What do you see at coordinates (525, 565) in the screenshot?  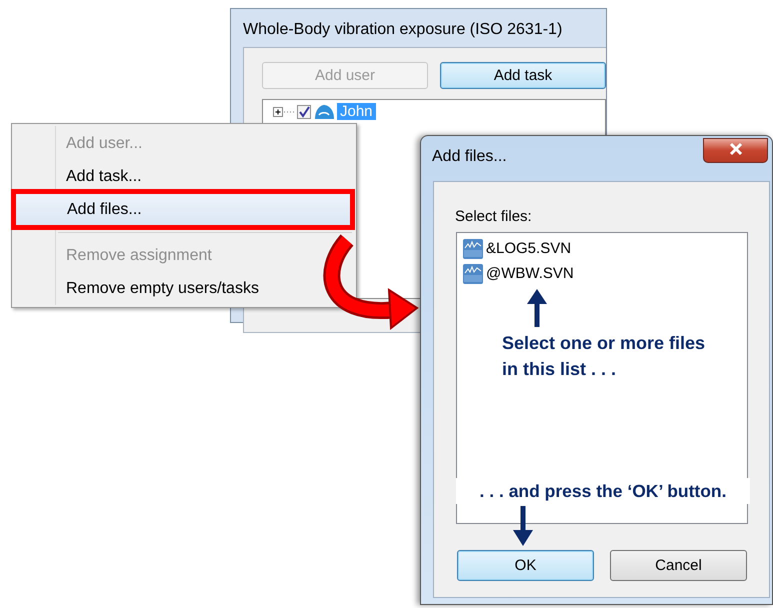 I see `ok-button: OK` at bounding box center [525, 565].